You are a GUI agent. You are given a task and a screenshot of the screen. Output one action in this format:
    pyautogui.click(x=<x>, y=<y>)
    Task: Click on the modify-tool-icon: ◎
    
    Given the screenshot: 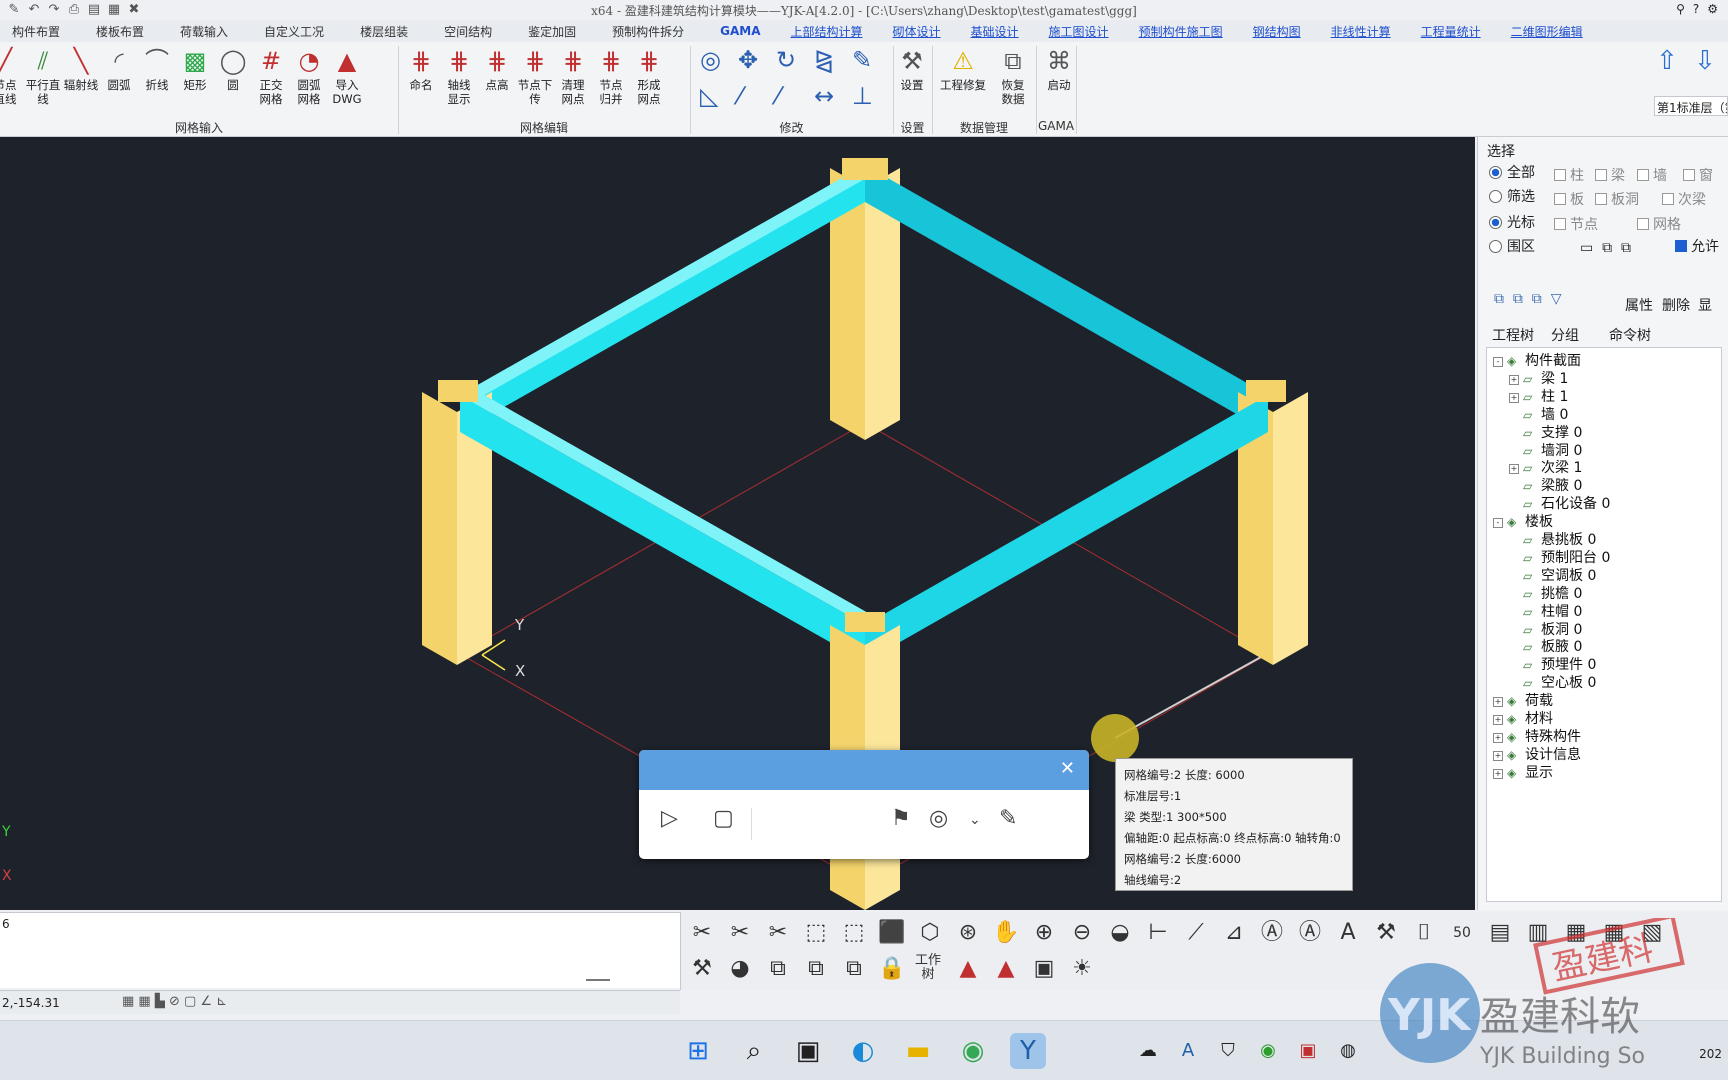 What is the action you would take?
    pyautogui.click(x=710, y=60)
    